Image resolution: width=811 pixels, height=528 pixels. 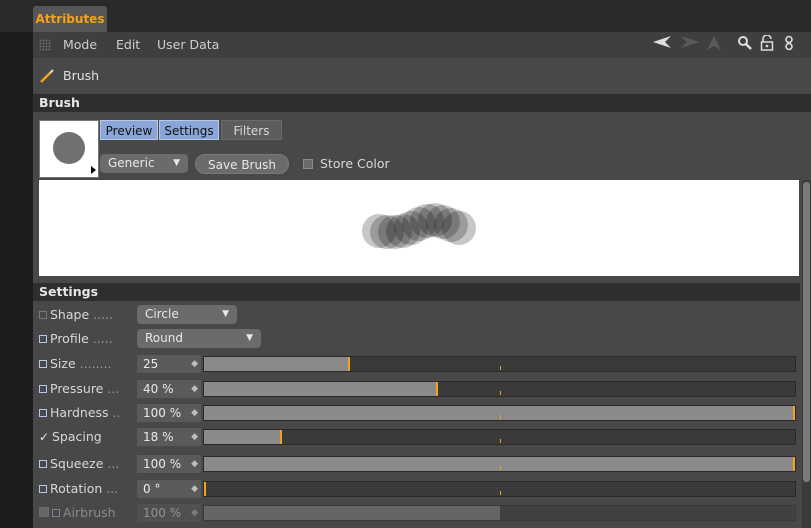 What do you see at coordinates (663, 45) in the screenshot?
I see `back-arrow-icon` at bounding box center [663, 45].